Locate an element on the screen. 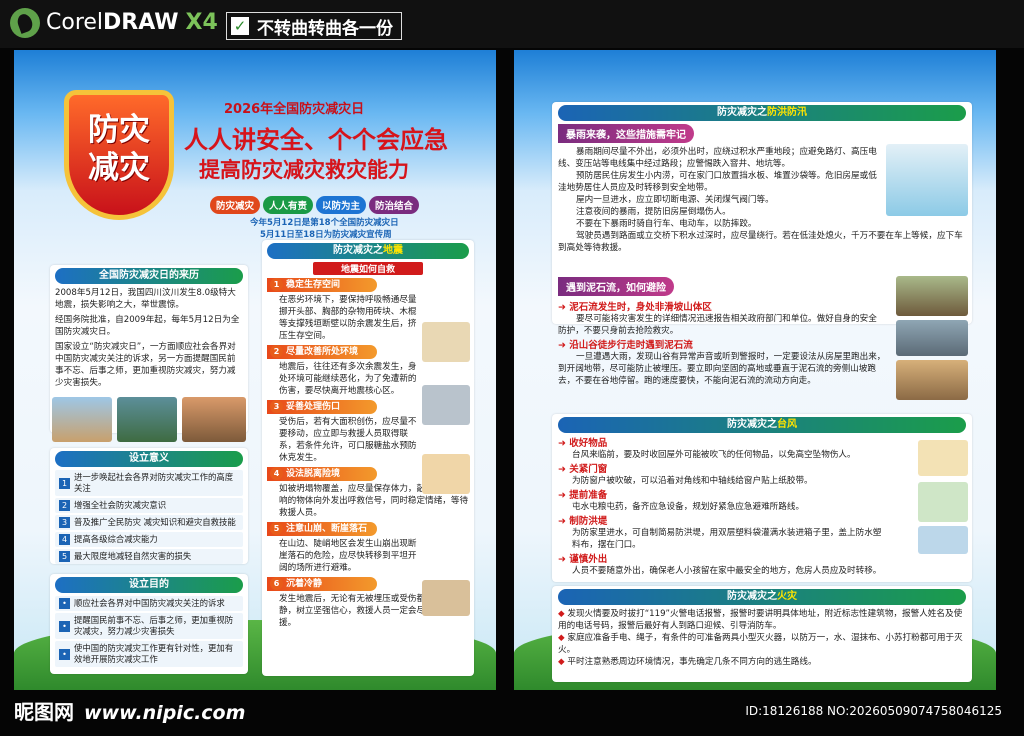 Image resolution: width=1024 pixels, height=736 pixels. origin-para-2: 经国务院批准，自2009年起，每年5月12日为全国防灾减灾日。 is located at coordinates (147, 326).